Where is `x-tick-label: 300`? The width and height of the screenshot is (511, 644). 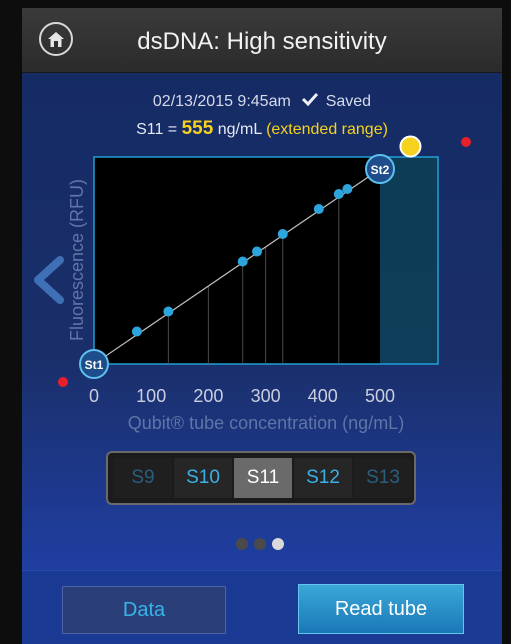 x-tick-label: 300 is located at coordinates (266, 396).